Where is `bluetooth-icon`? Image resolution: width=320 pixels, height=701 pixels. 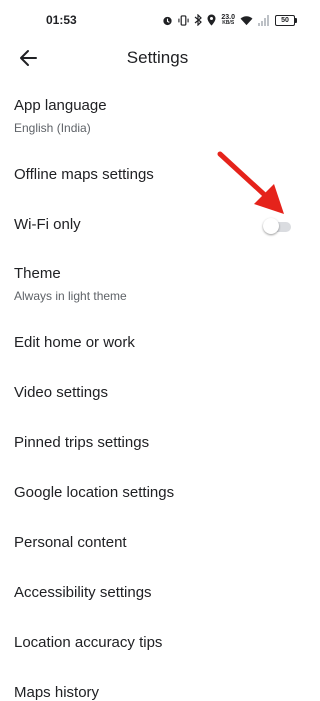 bluetooth-icon is located at coordinates (198, 20).